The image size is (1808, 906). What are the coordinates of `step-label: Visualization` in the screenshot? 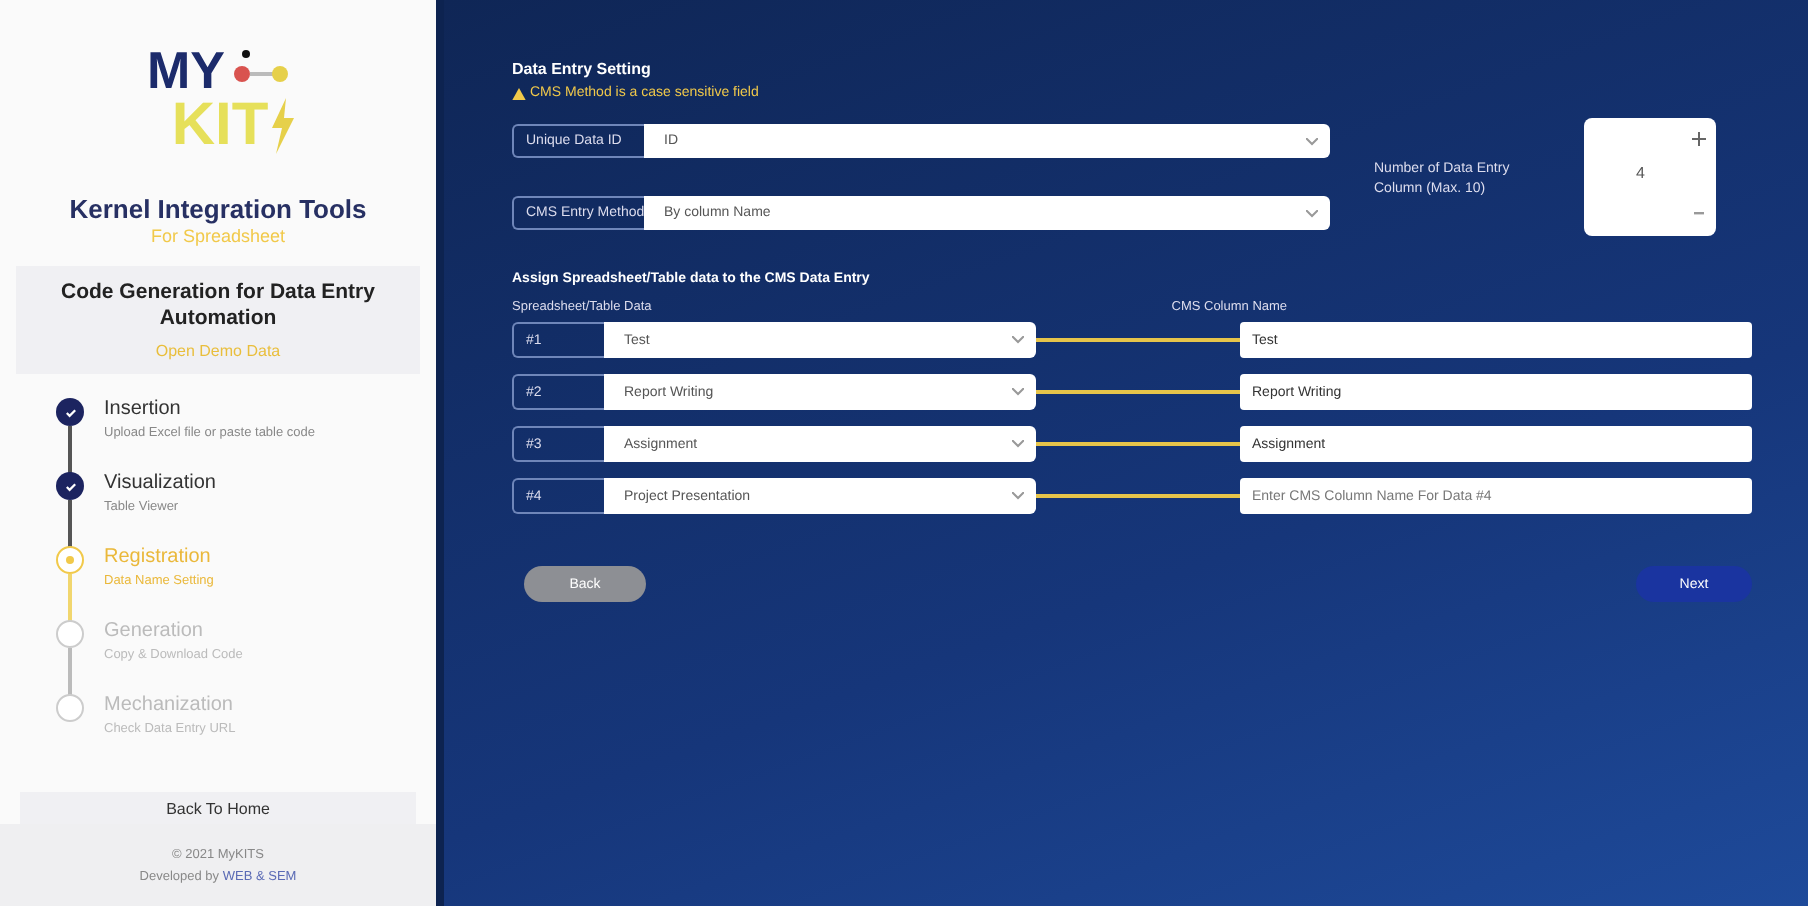 It's located at (160, 483).